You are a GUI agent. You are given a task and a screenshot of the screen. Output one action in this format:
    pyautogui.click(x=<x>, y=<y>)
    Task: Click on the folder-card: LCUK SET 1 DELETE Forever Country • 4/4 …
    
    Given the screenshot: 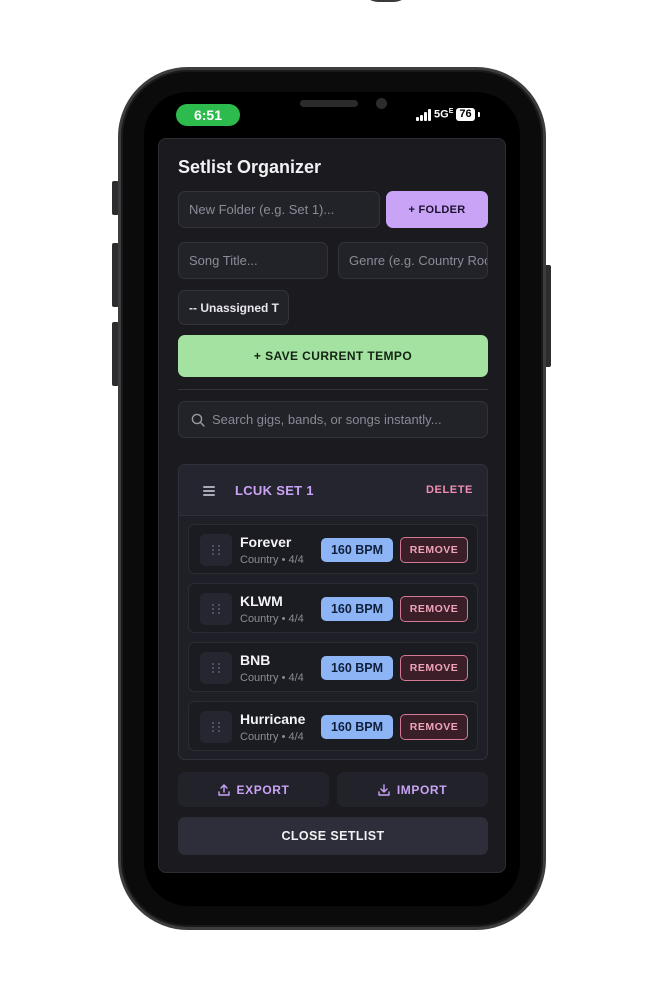 What is the action you would take?
    pyautogui.click(x=333, y=612)
    